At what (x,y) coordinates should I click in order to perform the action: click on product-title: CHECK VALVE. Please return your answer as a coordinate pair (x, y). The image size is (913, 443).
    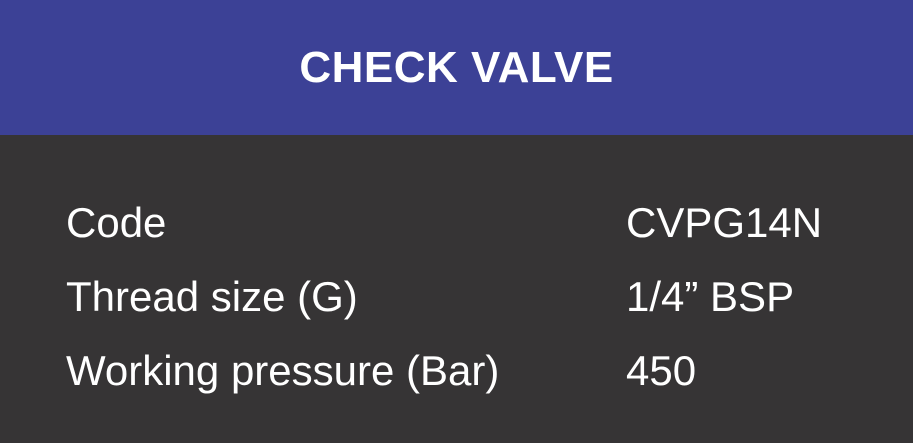
    Looking at the image, I should click on (456, 67).